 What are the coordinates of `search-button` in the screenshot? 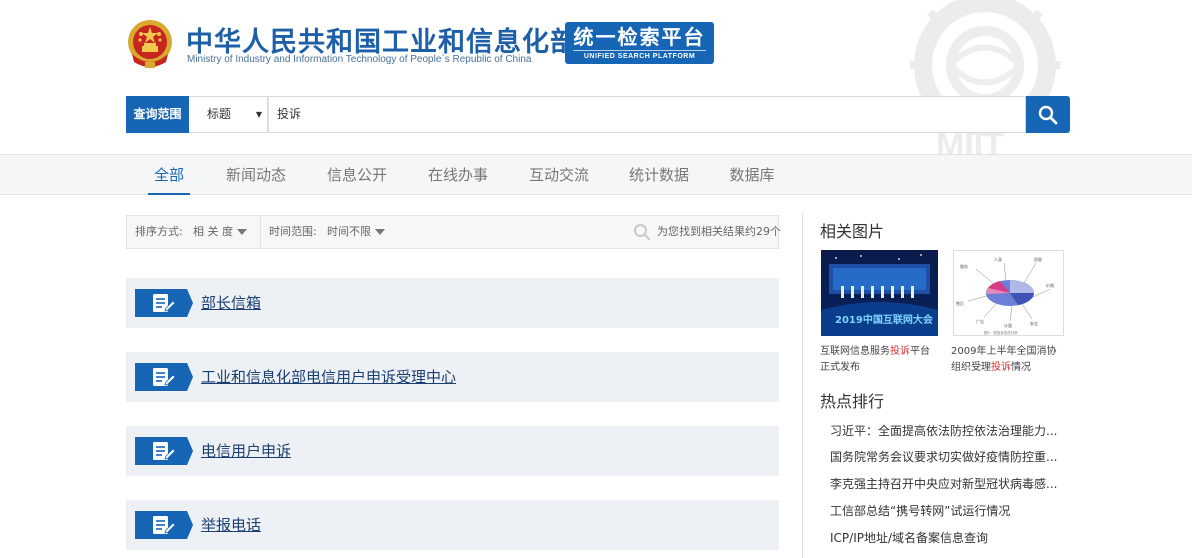 It's located at (1048, 114).